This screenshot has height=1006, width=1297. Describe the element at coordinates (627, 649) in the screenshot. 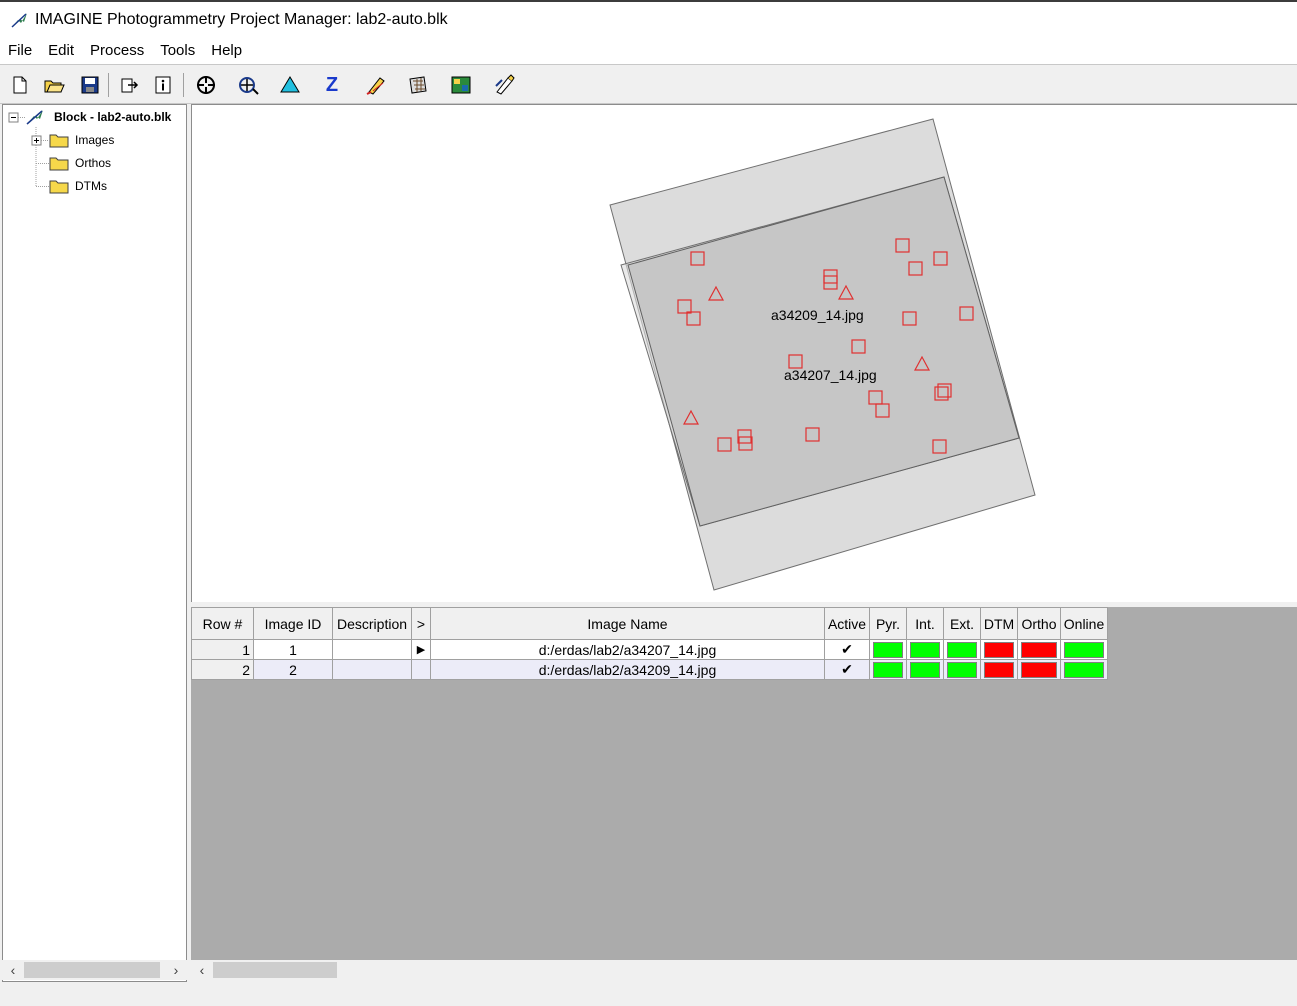

I see `cell-image-name: d:/erdas/lab2/a34207_14.jpg` at that location.